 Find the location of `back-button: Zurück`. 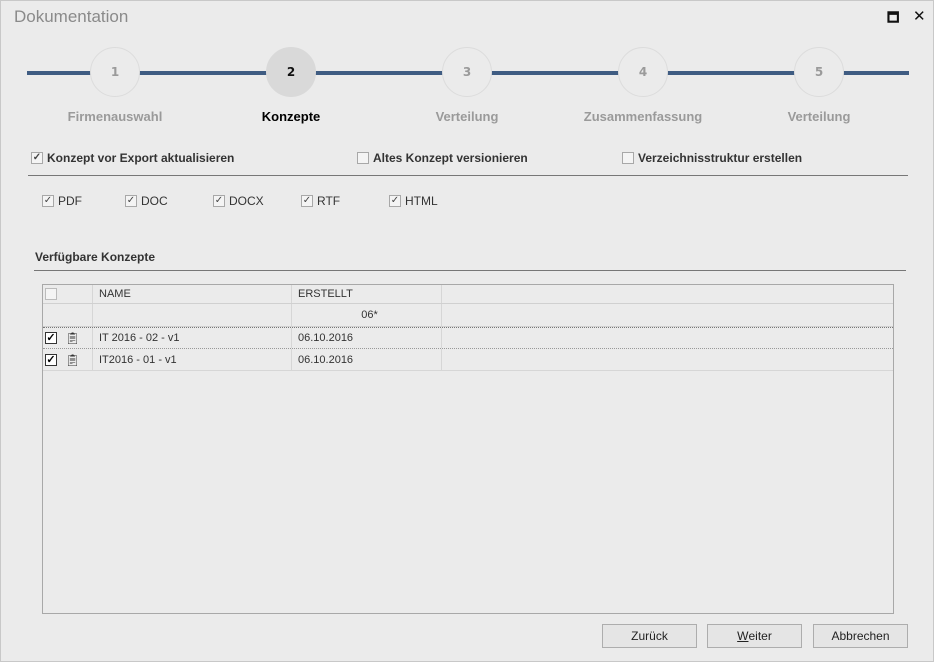

back-button: Zurück is located at coordinates (649, 636).